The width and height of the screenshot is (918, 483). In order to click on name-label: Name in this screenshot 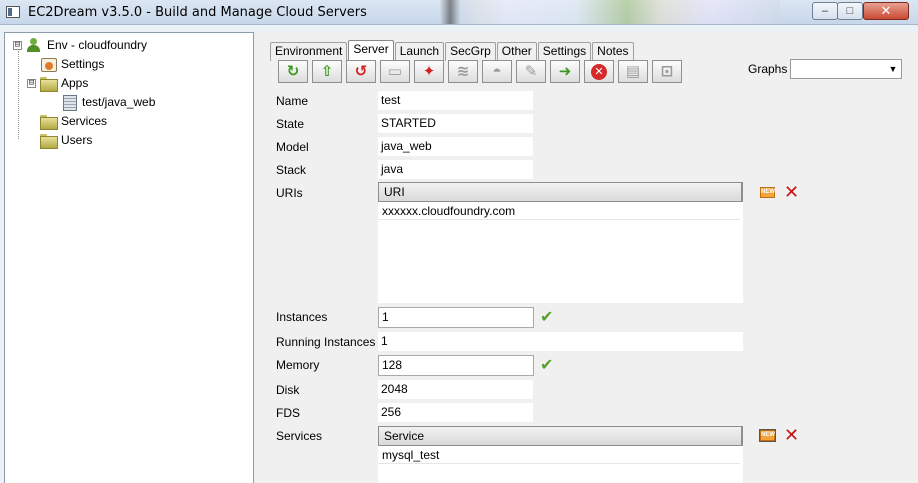, I will do `click(292, 101)`.